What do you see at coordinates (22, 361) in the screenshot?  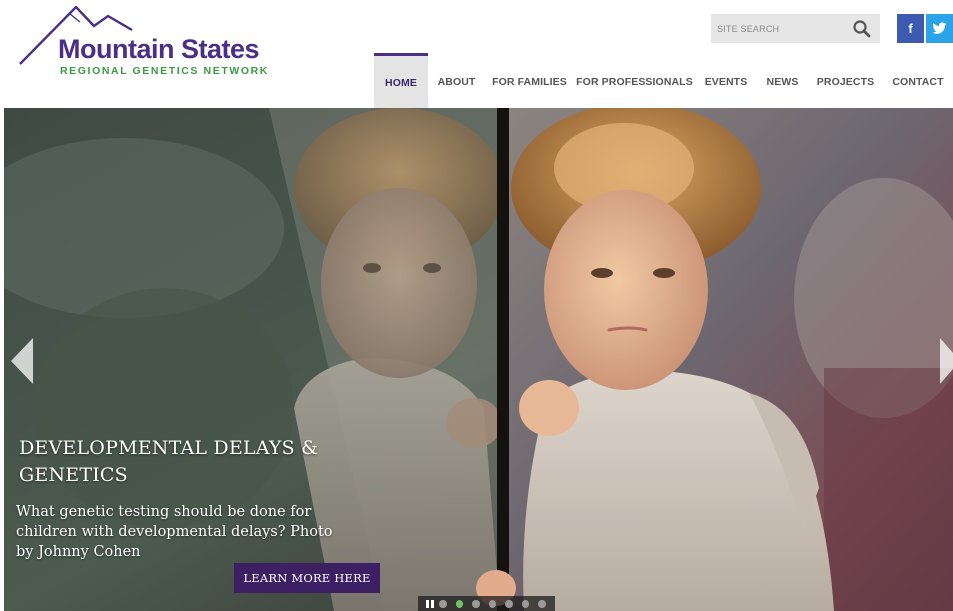 I see `previous-slide-arrow-icon` at bounding box center [22, 361].